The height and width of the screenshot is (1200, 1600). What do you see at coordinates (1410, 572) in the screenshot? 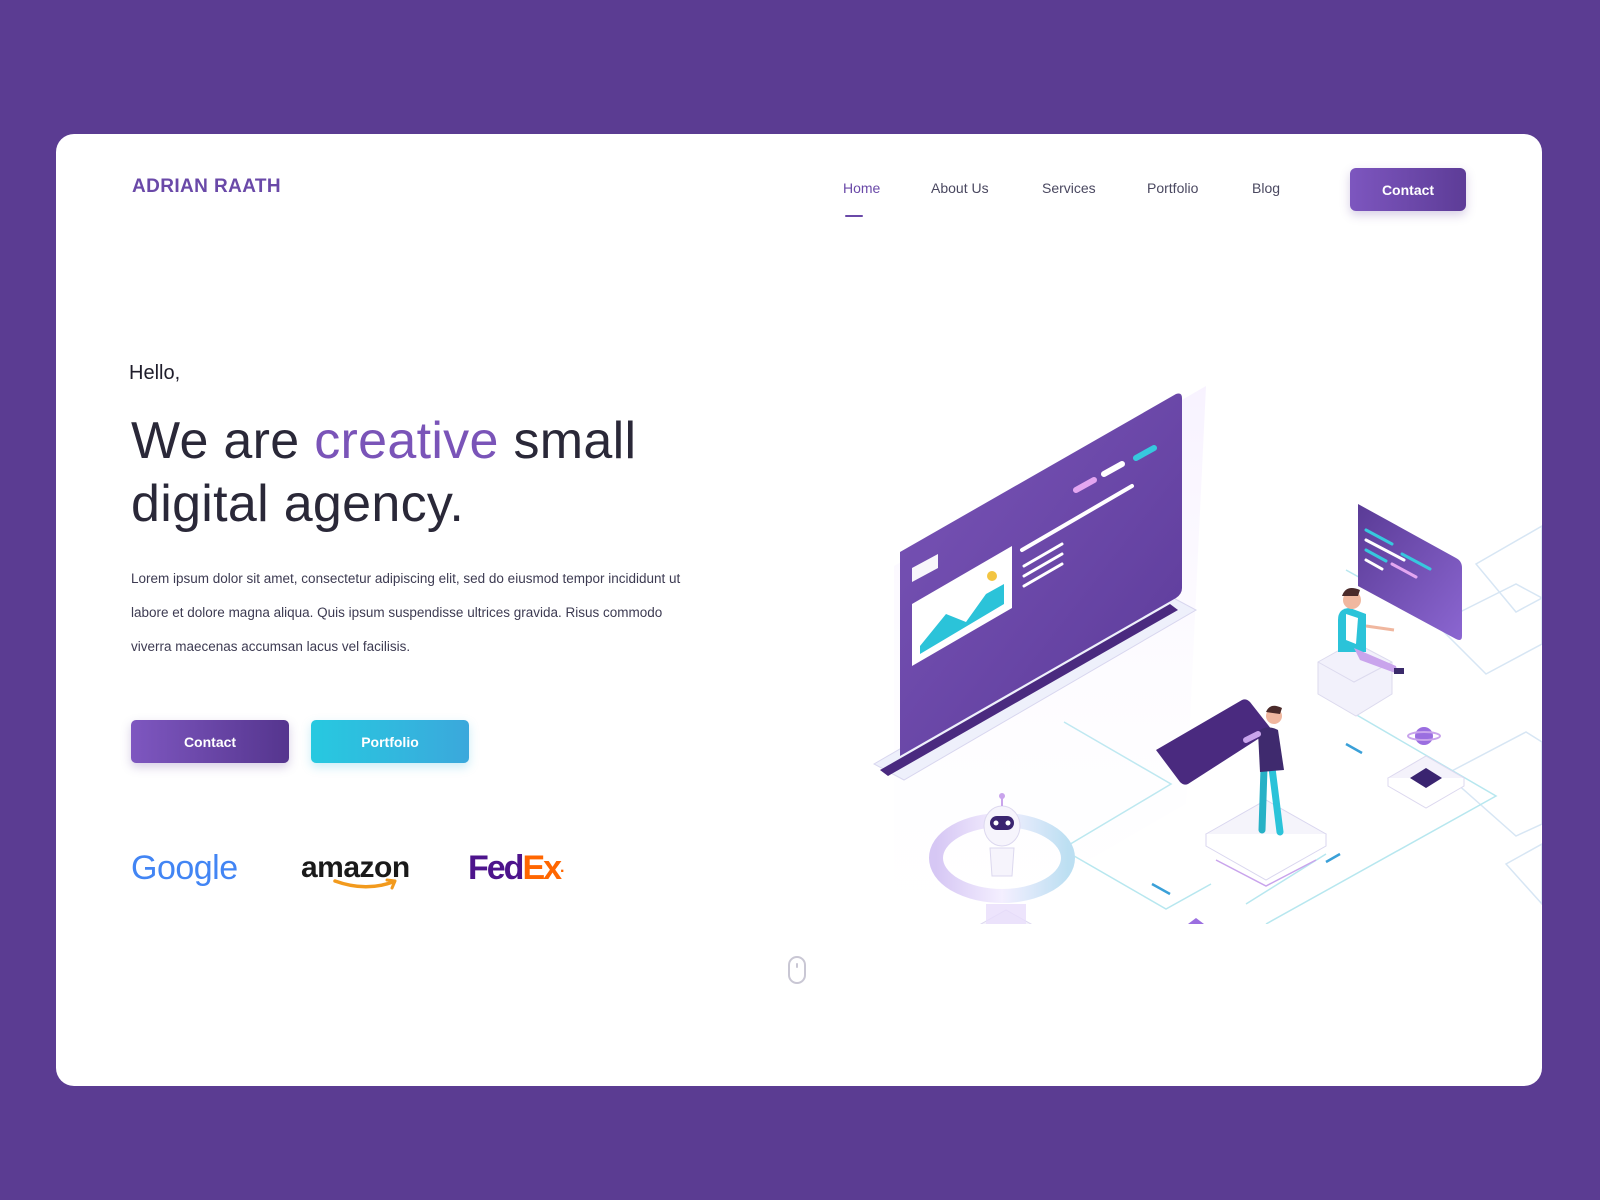
I see `small-monitor` at bounding box center [1410, 572].